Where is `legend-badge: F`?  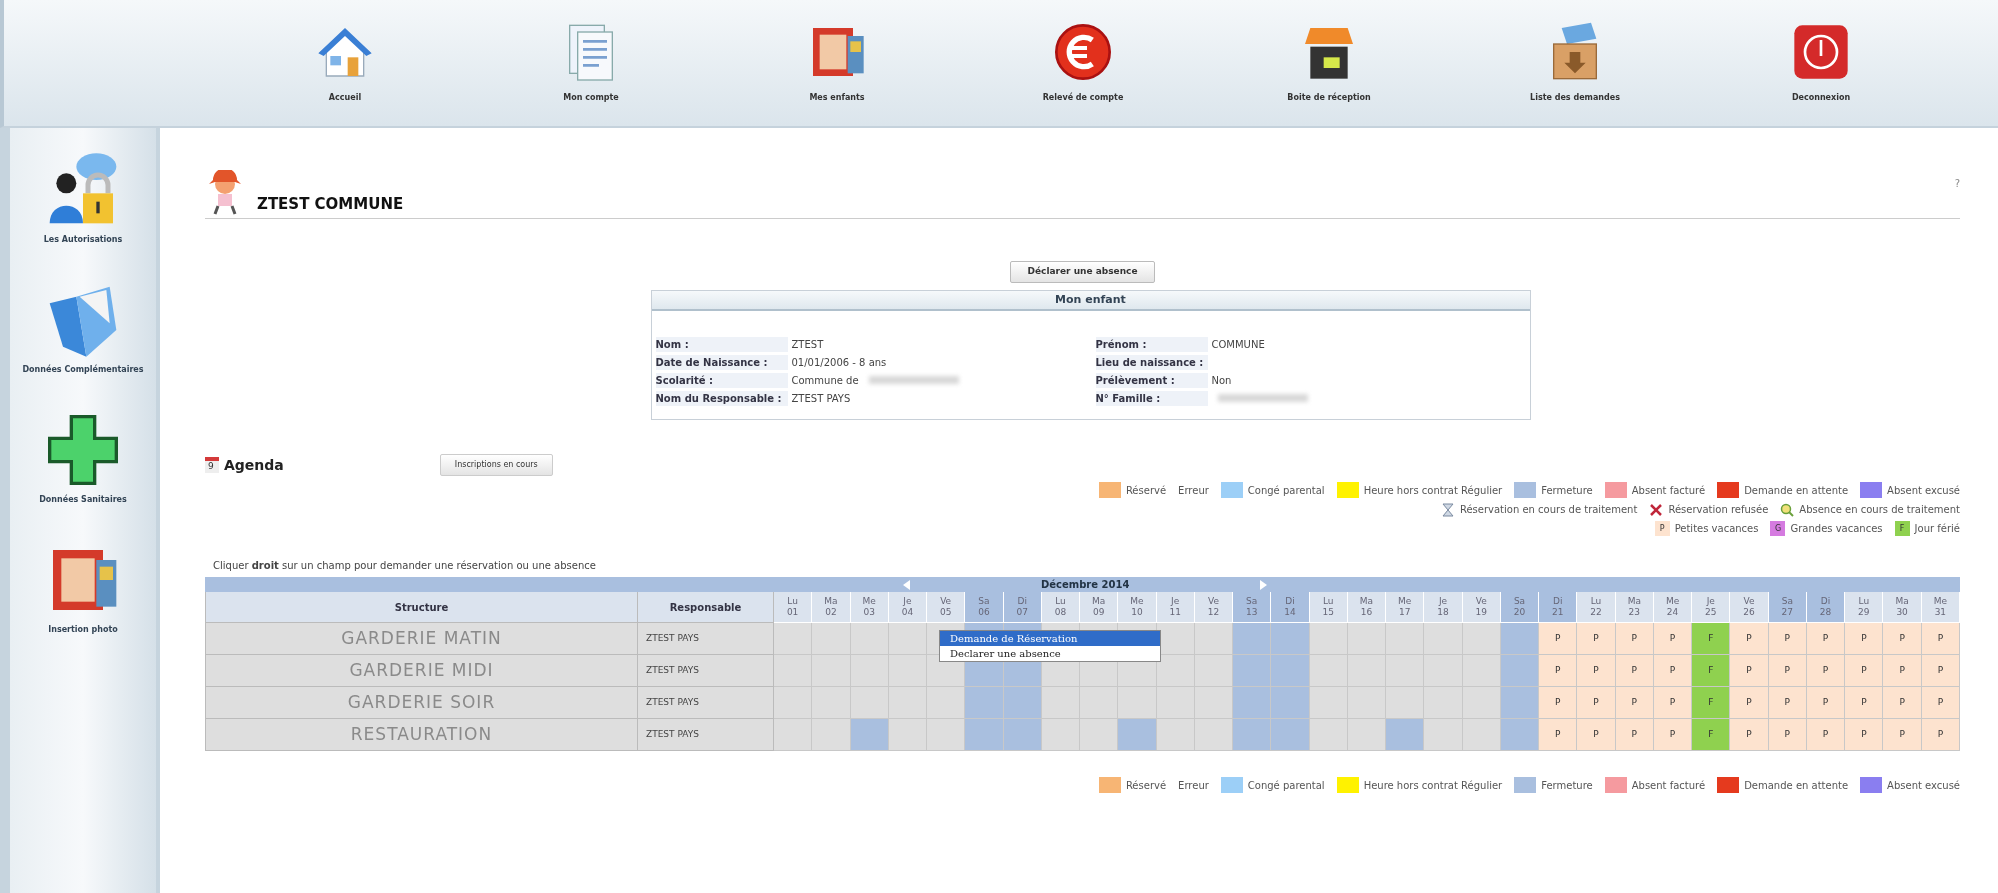
legend-badge: F is located at coordinates (1902, 528).